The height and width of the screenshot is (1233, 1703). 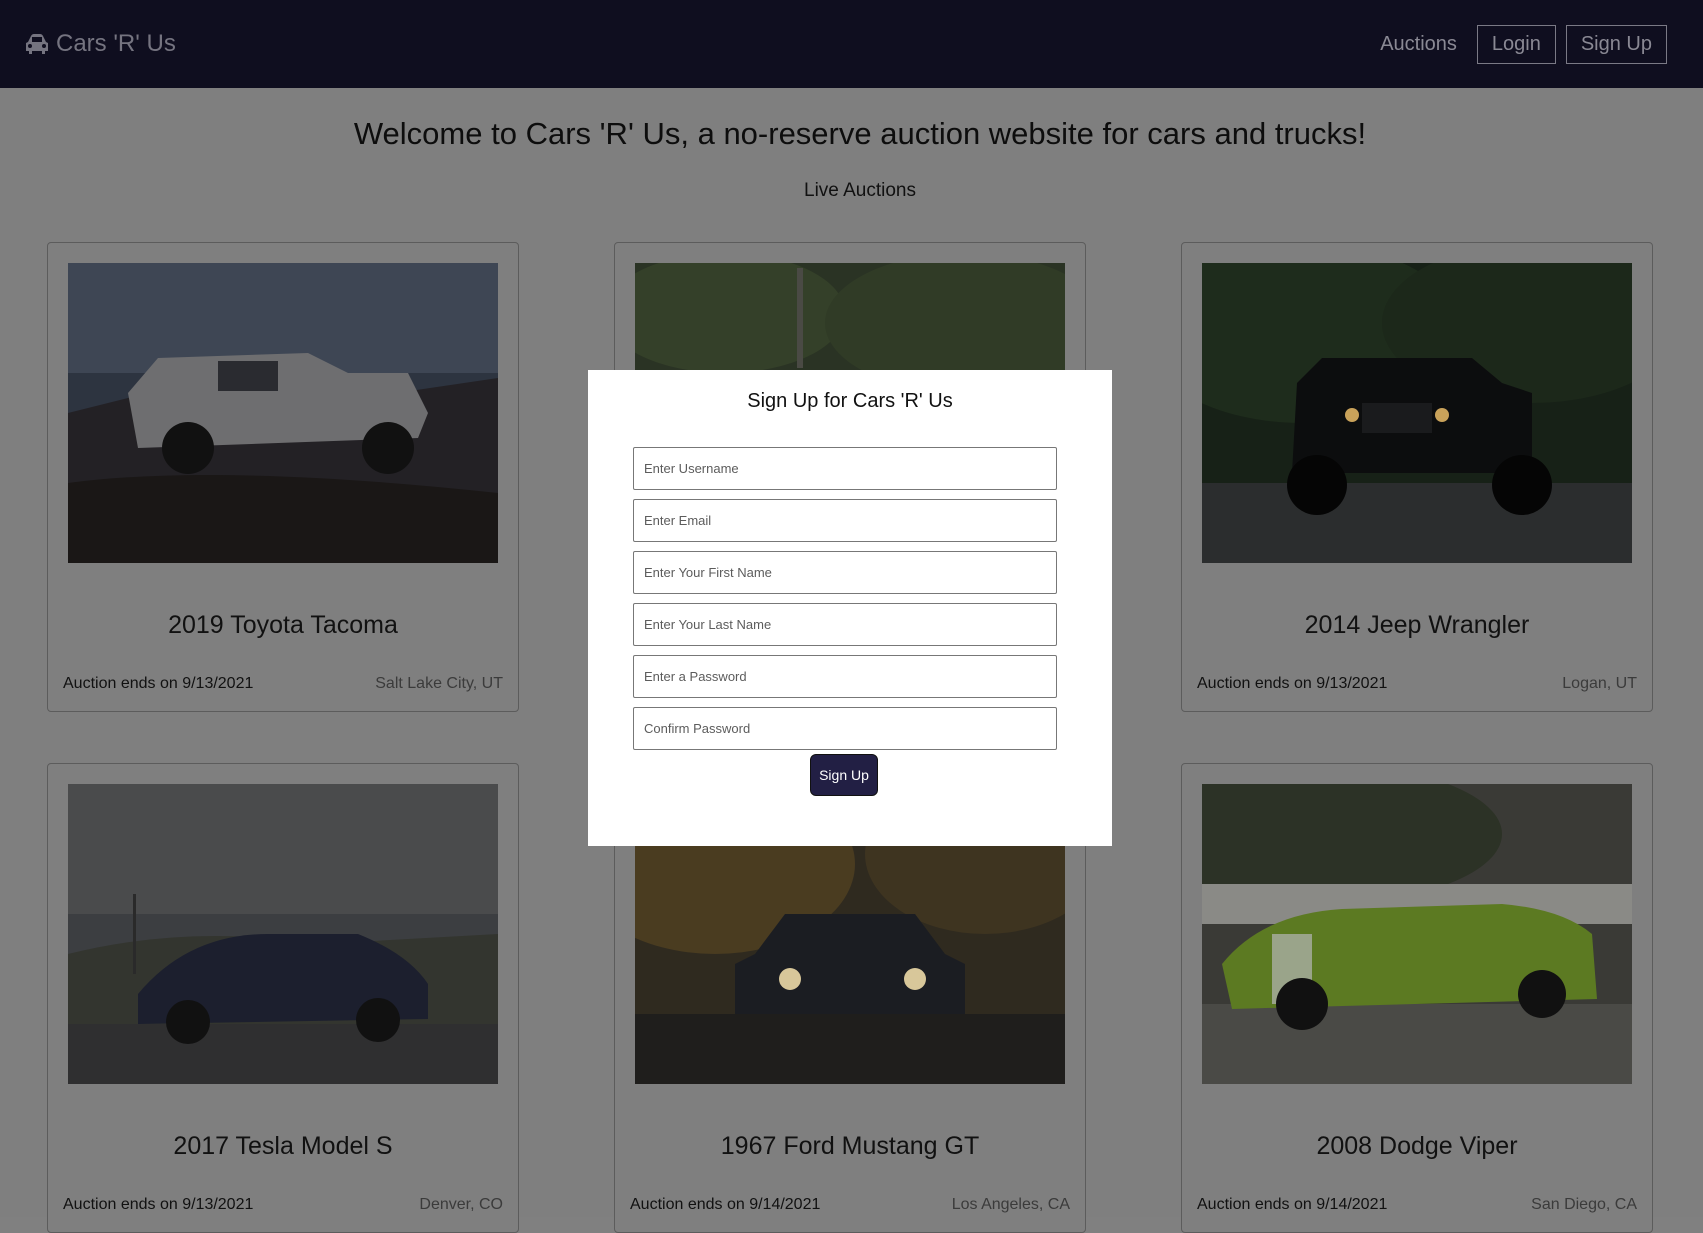 What do you see at coordinates (860, 190) in the screenshot?
I see `live-auctions-heading: Live Auctions` at bounding box center [860, 190].